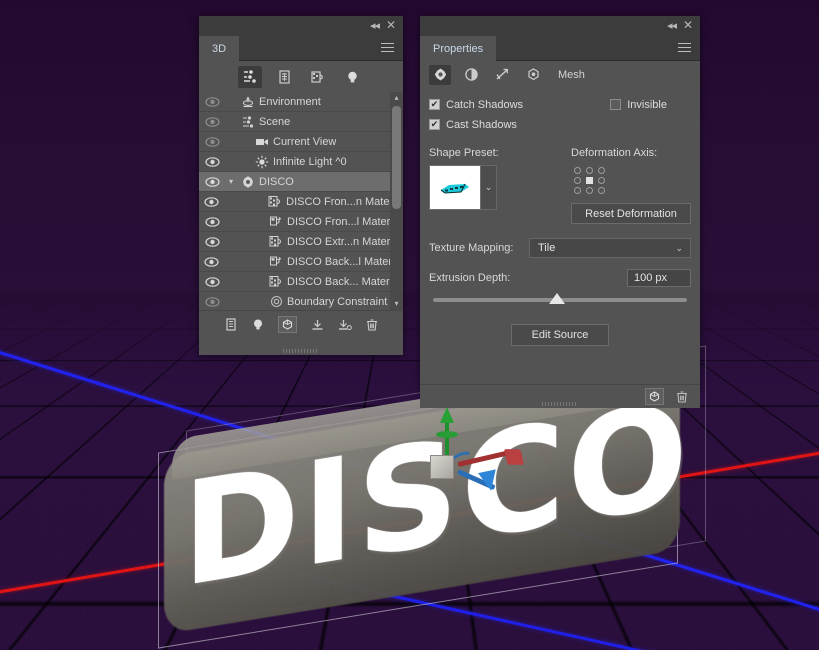 The height and width of the screenshot is (650, 819). What do you see at coordinates (301, 102) in the screenshot?
I see `scene-tree-row: Environment` at bounding box center [301, 102].